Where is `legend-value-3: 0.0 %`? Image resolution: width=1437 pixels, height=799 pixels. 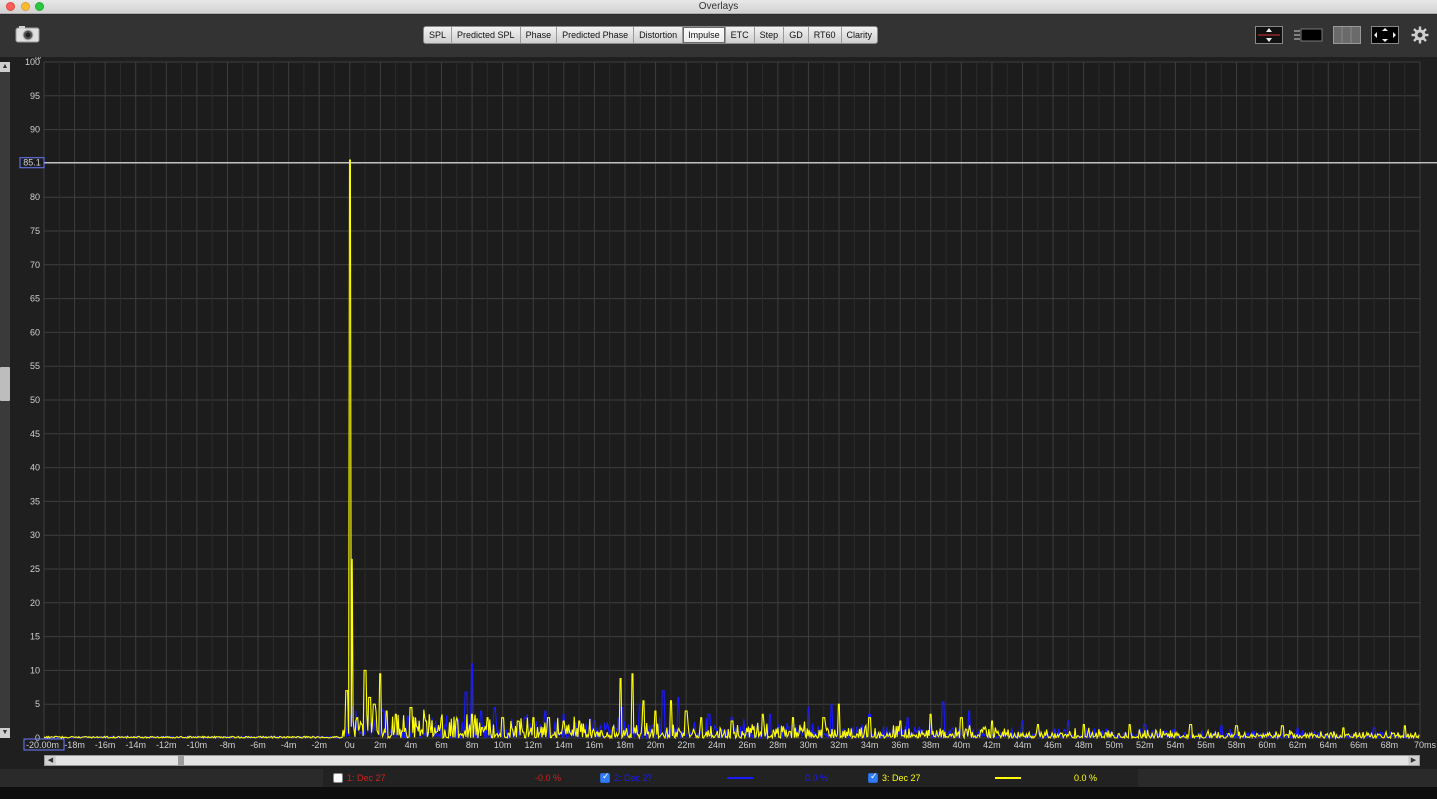
legend-value-3: 0.0 % is located at coordinates (1086, 778).